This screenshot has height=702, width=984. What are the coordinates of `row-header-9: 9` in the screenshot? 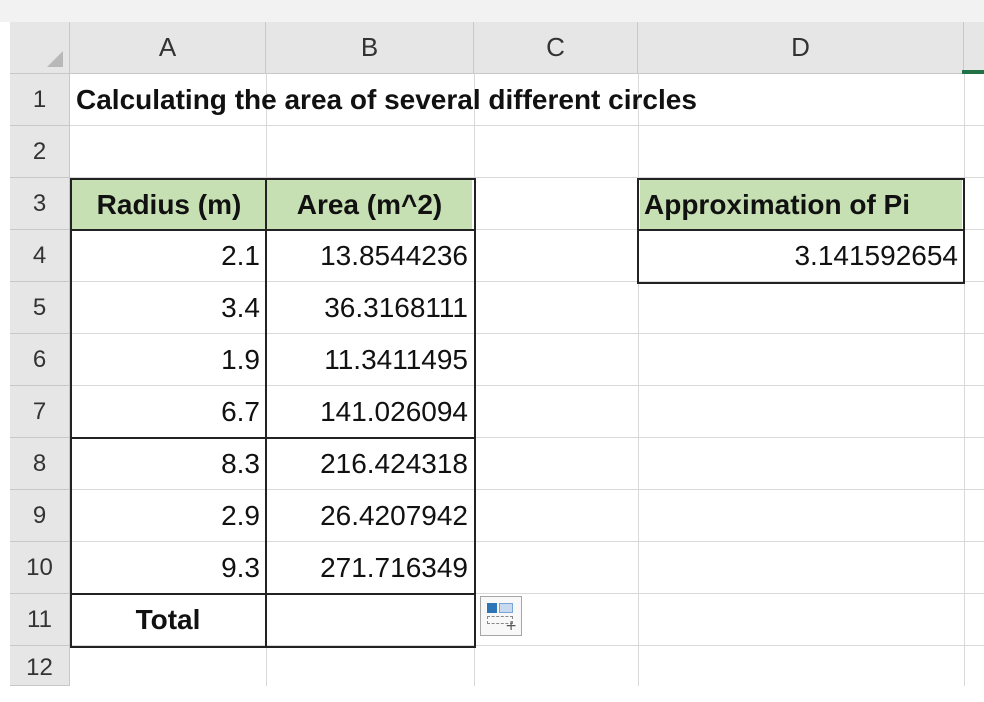 It's located at (40, 516).